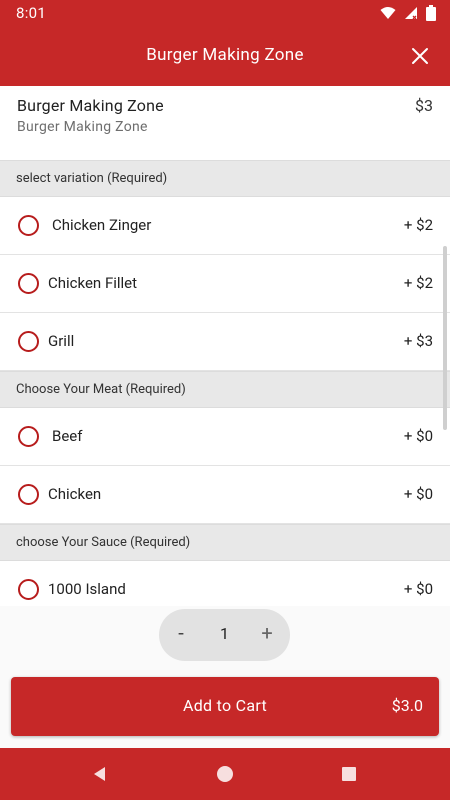 The height and width of the screenshot is (800, 450). What do you see at coordinates (61, 341) in the screenshot?
I see `option-label: Grill` at bounding box center [61, 341].